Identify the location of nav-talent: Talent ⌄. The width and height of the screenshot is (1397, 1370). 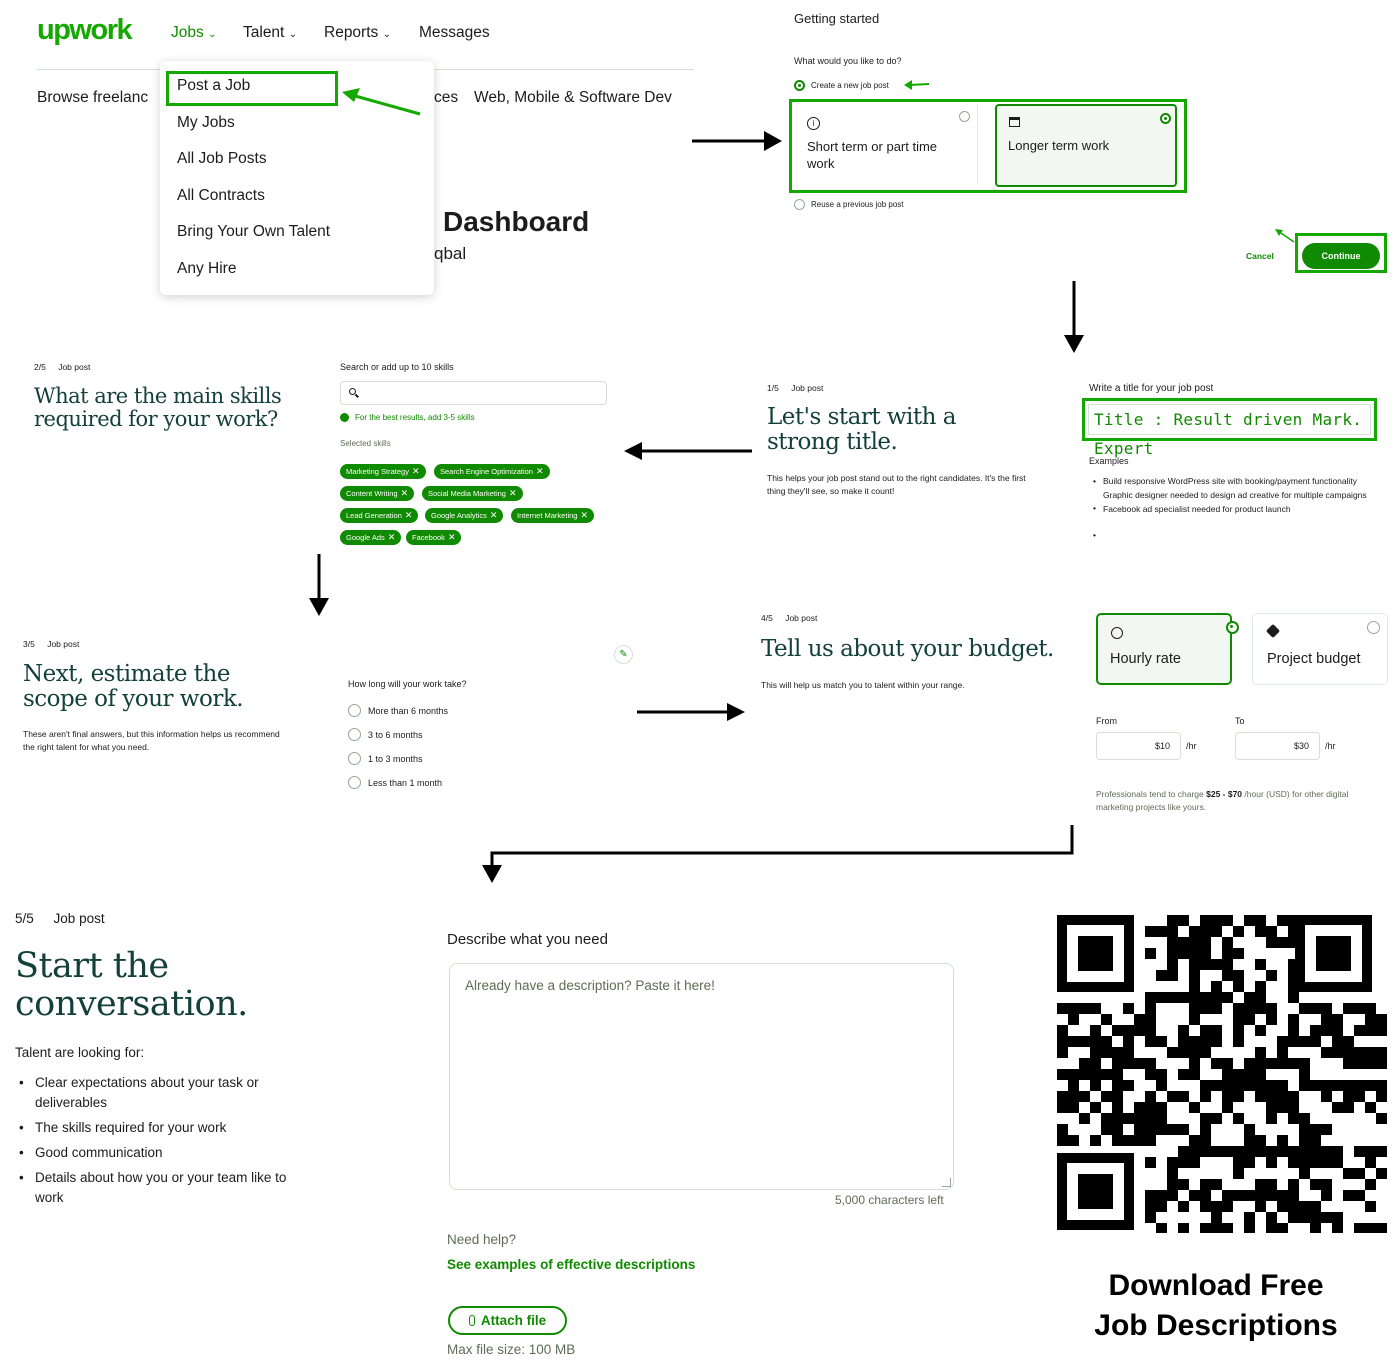
(270, 33).